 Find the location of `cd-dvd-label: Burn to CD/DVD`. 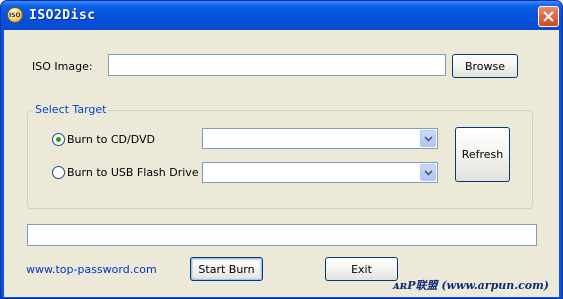

cd-dvd-label: Burn to CD/DVD is located at coordinates (111, 139).